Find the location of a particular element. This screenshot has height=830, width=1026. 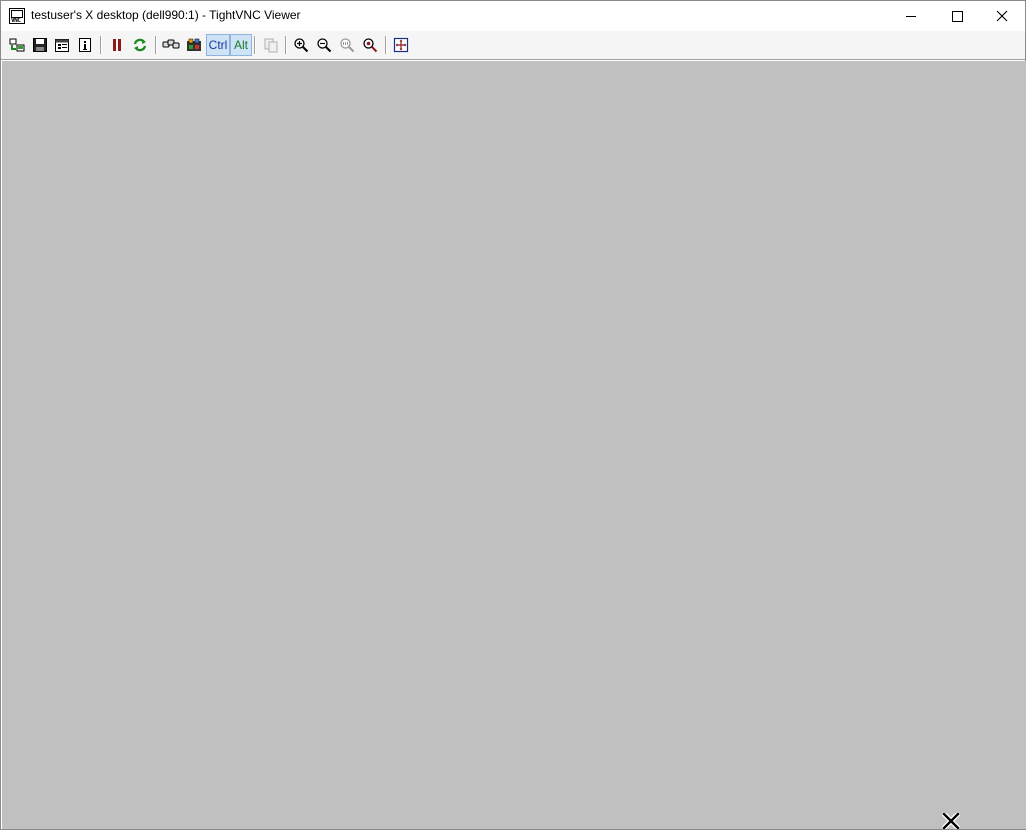

floppy-disk-icon is located at coordinates (40, 45).